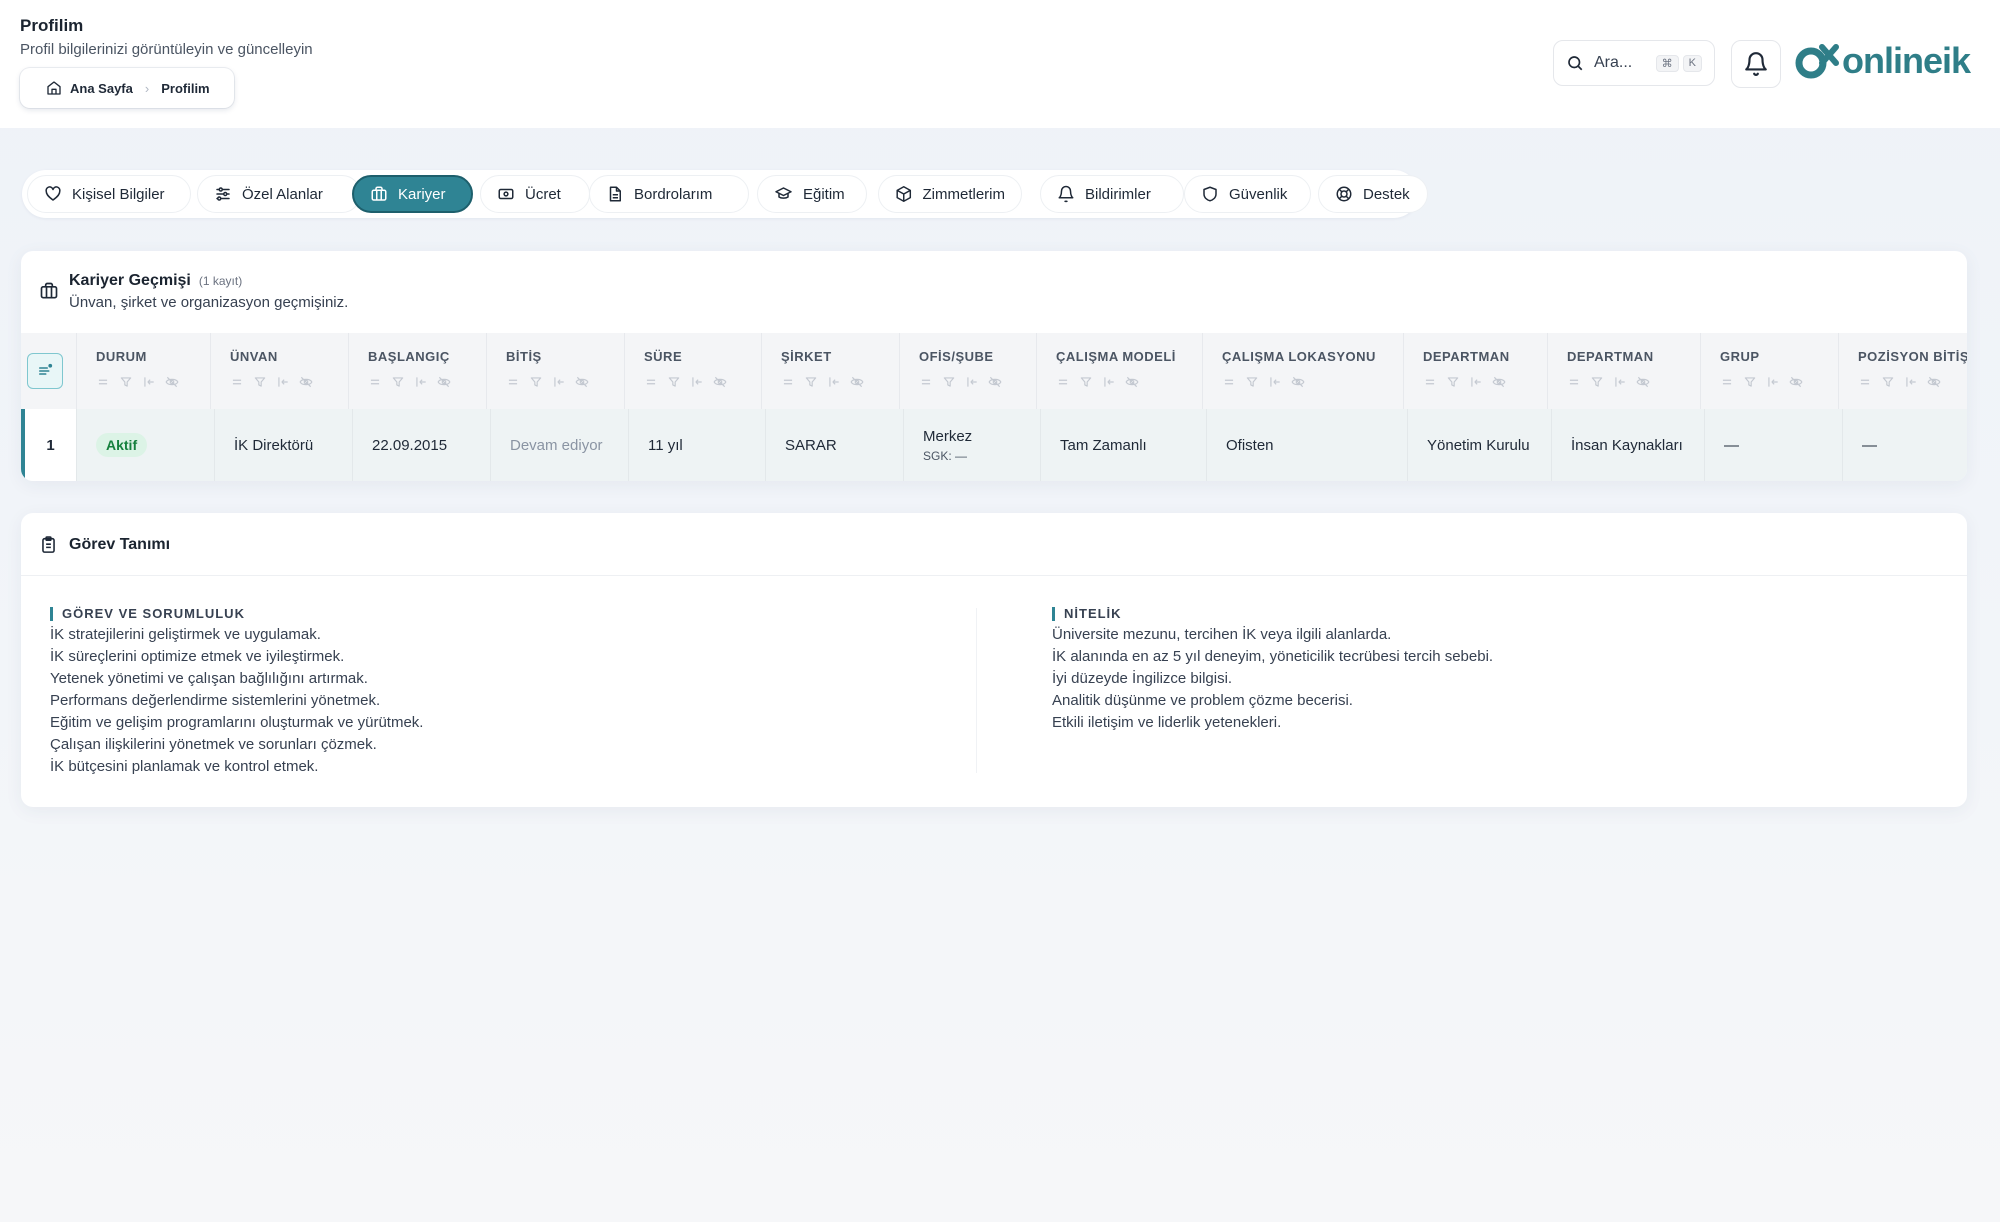 This screenshot has width=2000, height=1222. Describe the element at coordinates (1303, 371) in the screenshot. I see `column-header: ÇALIŞMA LOKASYONU` at that location.